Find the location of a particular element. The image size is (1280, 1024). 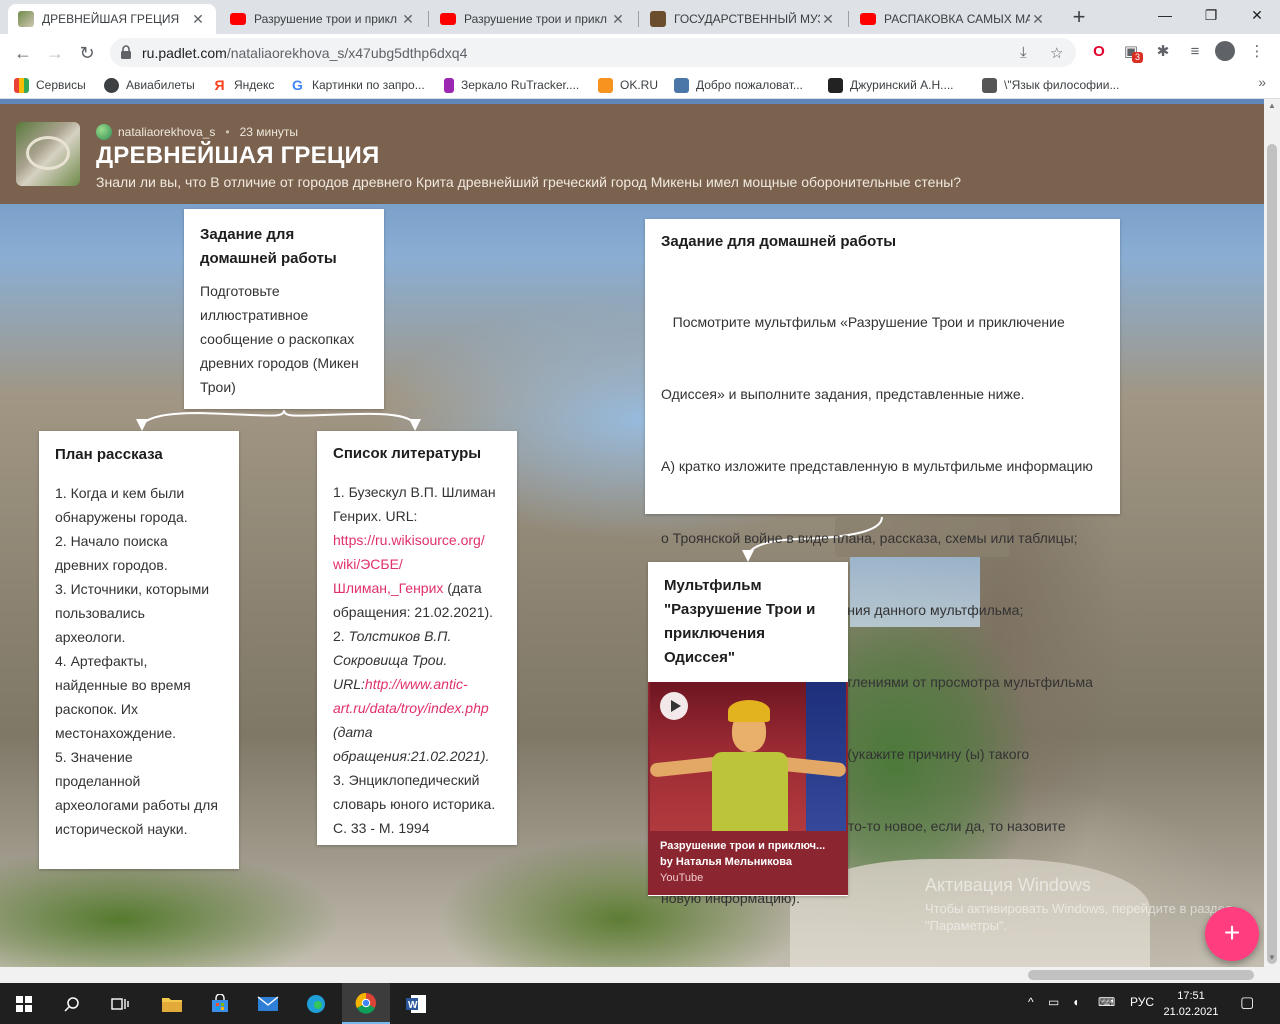

horizontal-scroll-thumb is located at coordinates (1141, 975).